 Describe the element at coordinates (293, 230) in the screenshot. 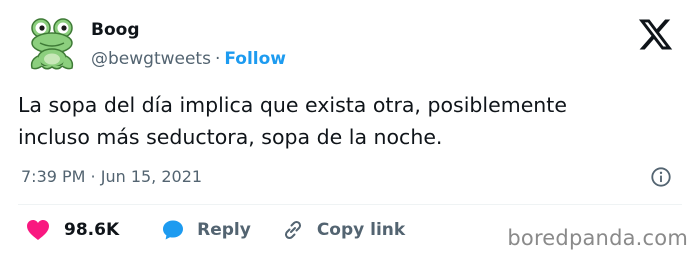

I see `link-icon` at that location.